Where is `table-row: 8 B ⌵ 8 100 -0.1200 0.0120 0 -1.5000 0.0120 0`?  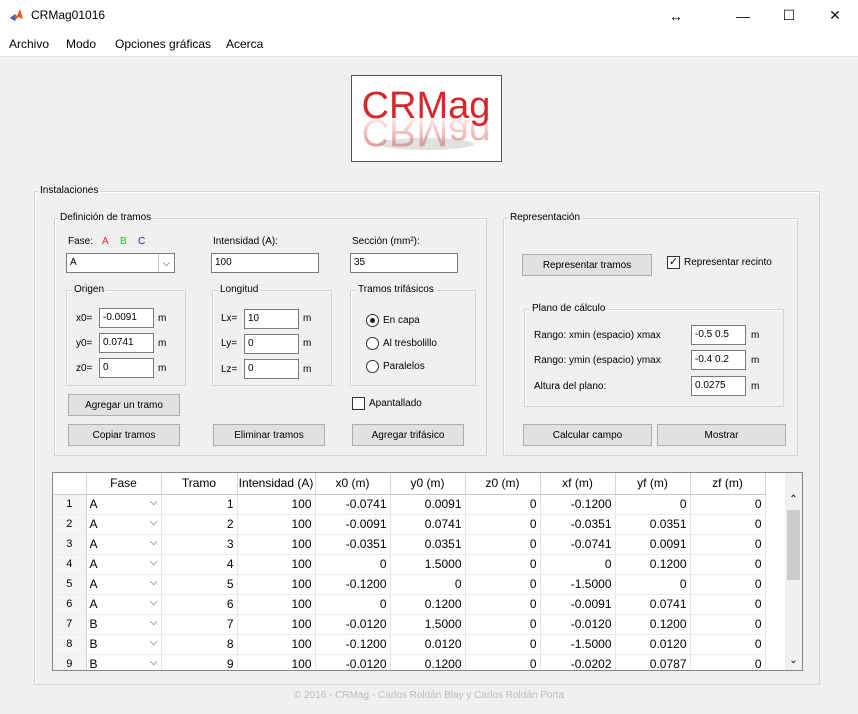 table-row: 8 B ⌵ 8 100 -0.1200 0.0120 0 -1.5000 0.0120 0 is located at coordinates (409, 644).